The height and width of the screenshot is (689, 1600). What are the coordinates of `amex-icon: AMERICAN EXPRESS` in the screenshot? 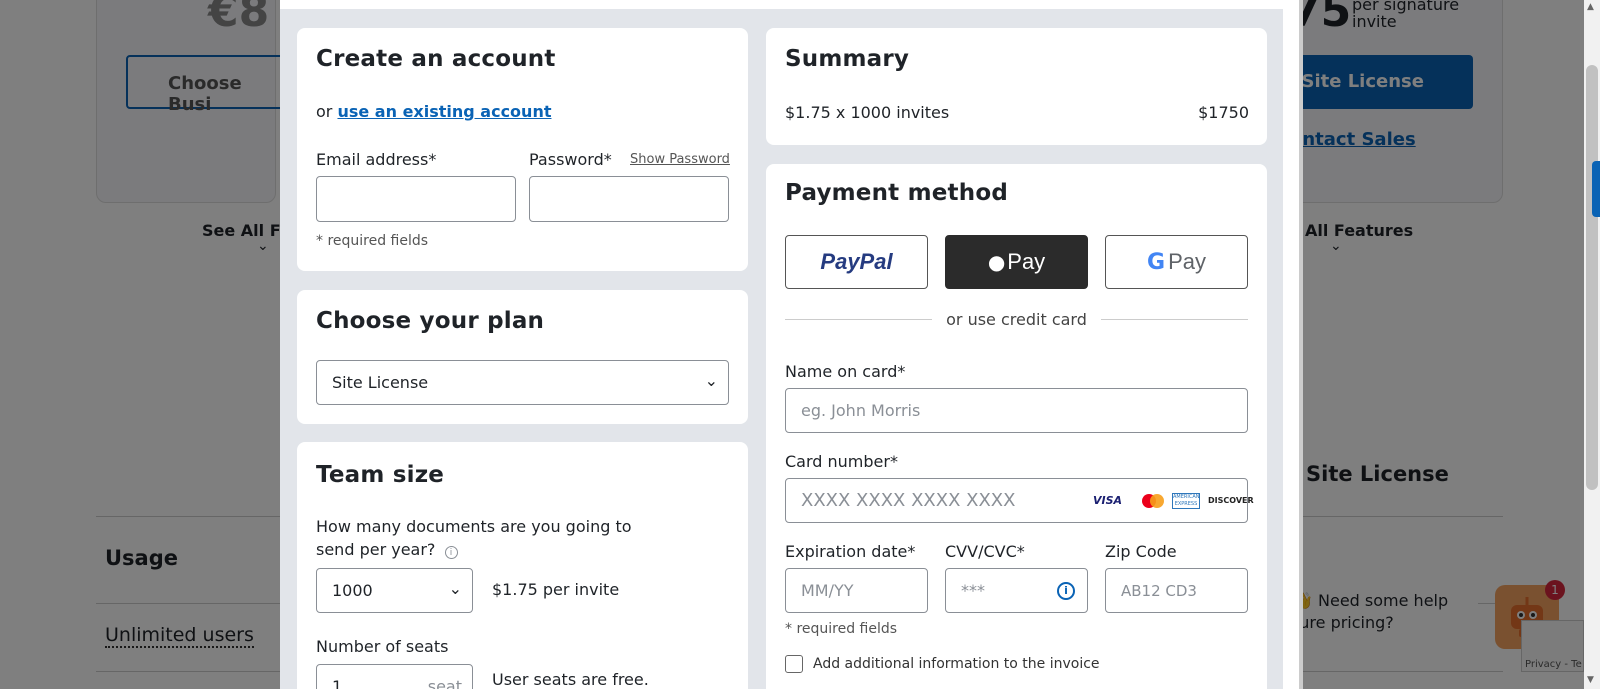 It's located at (1186, 501).